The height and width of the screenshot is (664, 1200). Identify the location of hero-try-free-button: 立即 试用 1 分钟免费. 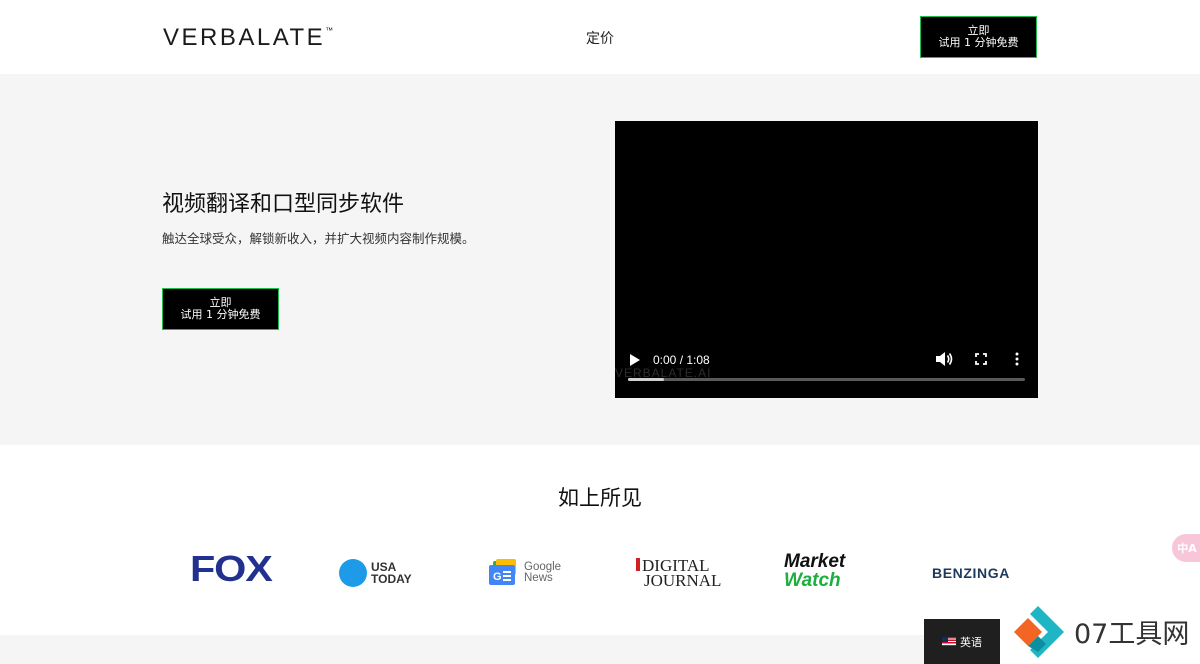
(220, 309).